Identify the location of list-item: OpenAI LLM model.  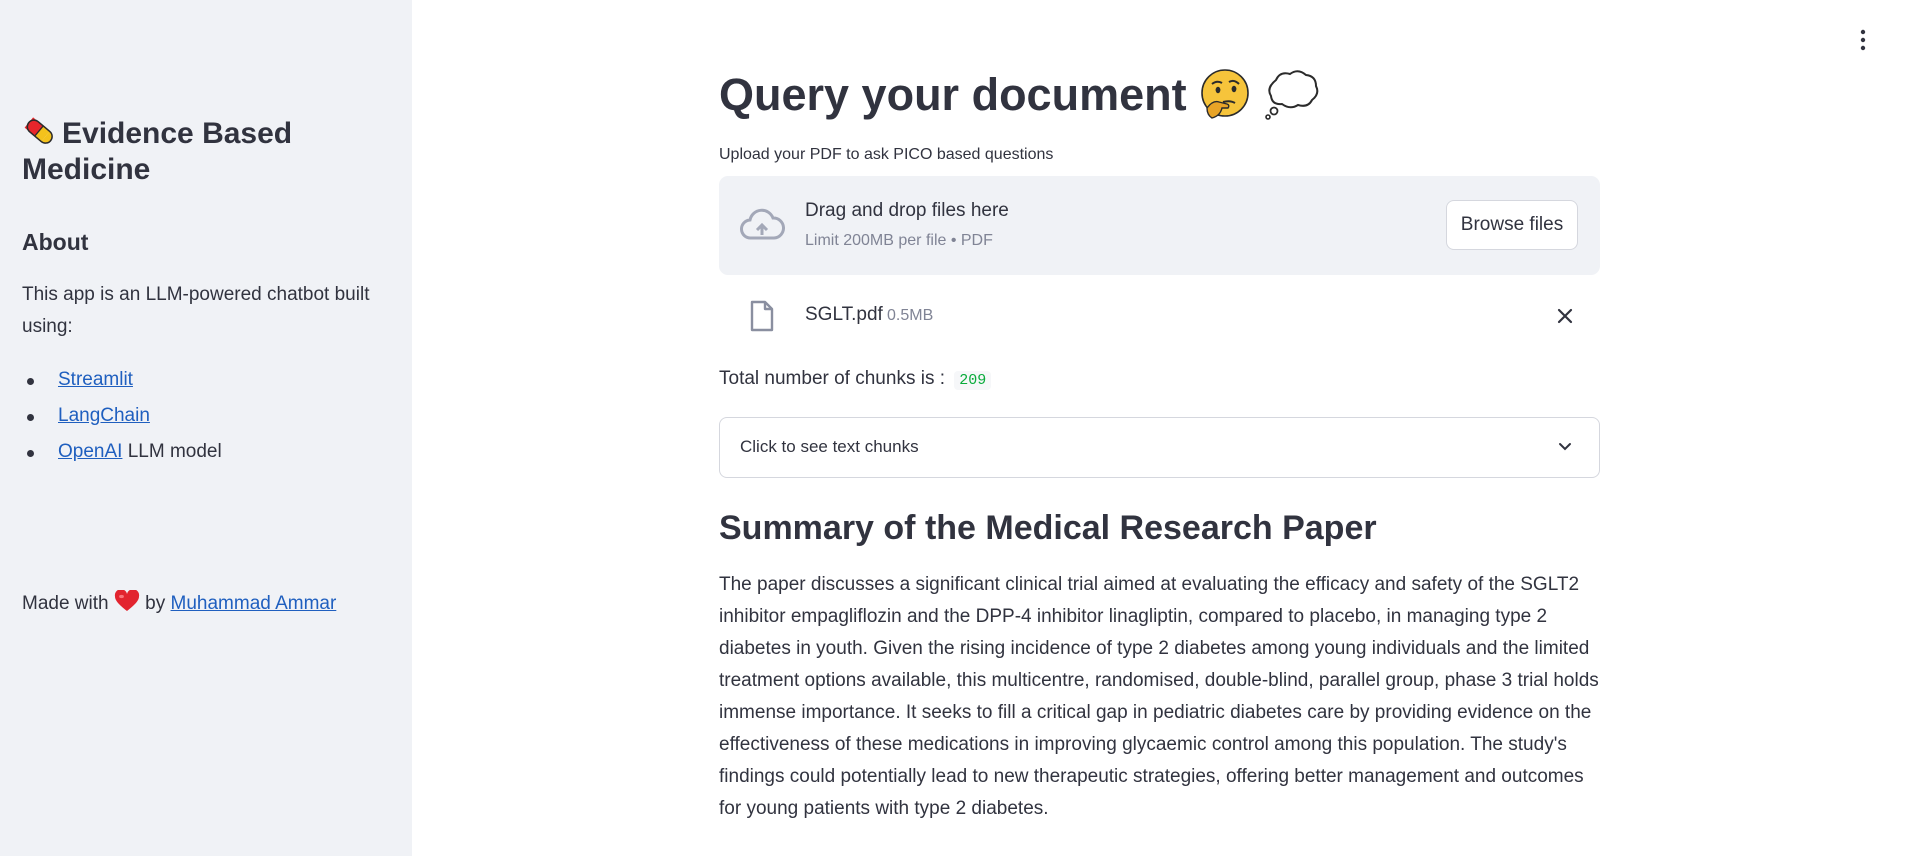
(122, 452).